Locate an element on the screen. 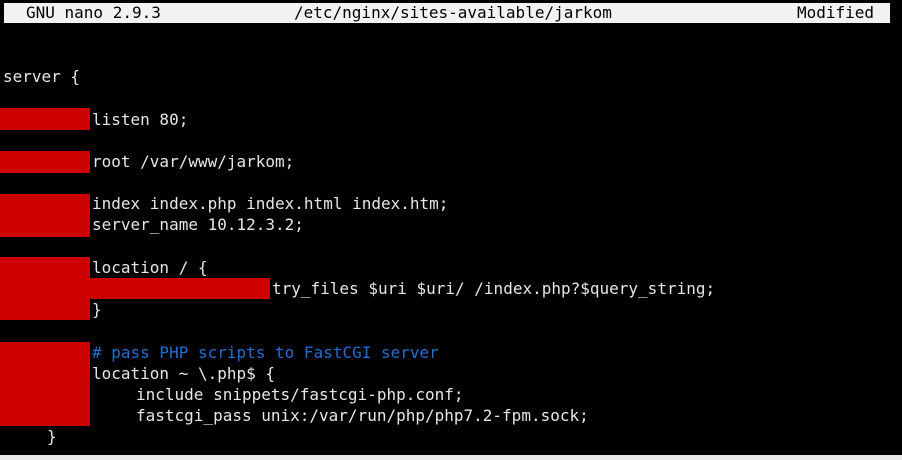 This screenshot has height=460, width=902. code-line-location-php-close: } is located at coordinates (52, 436).